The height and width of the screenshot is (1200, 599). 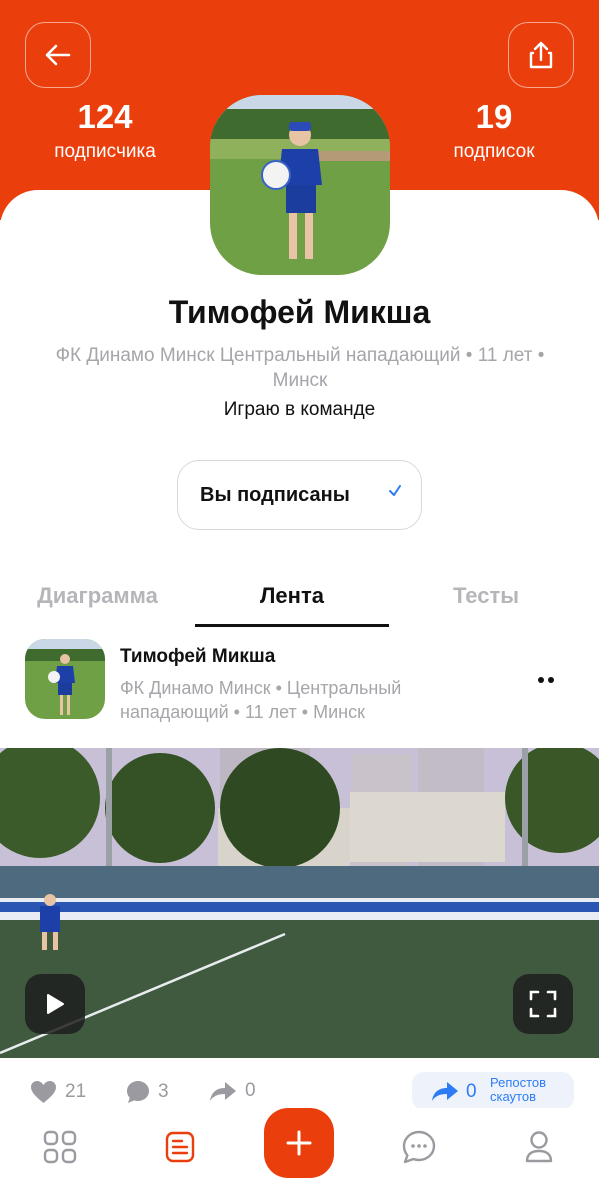 I want to click on like-button: 21, so click(x=58, y=1092).